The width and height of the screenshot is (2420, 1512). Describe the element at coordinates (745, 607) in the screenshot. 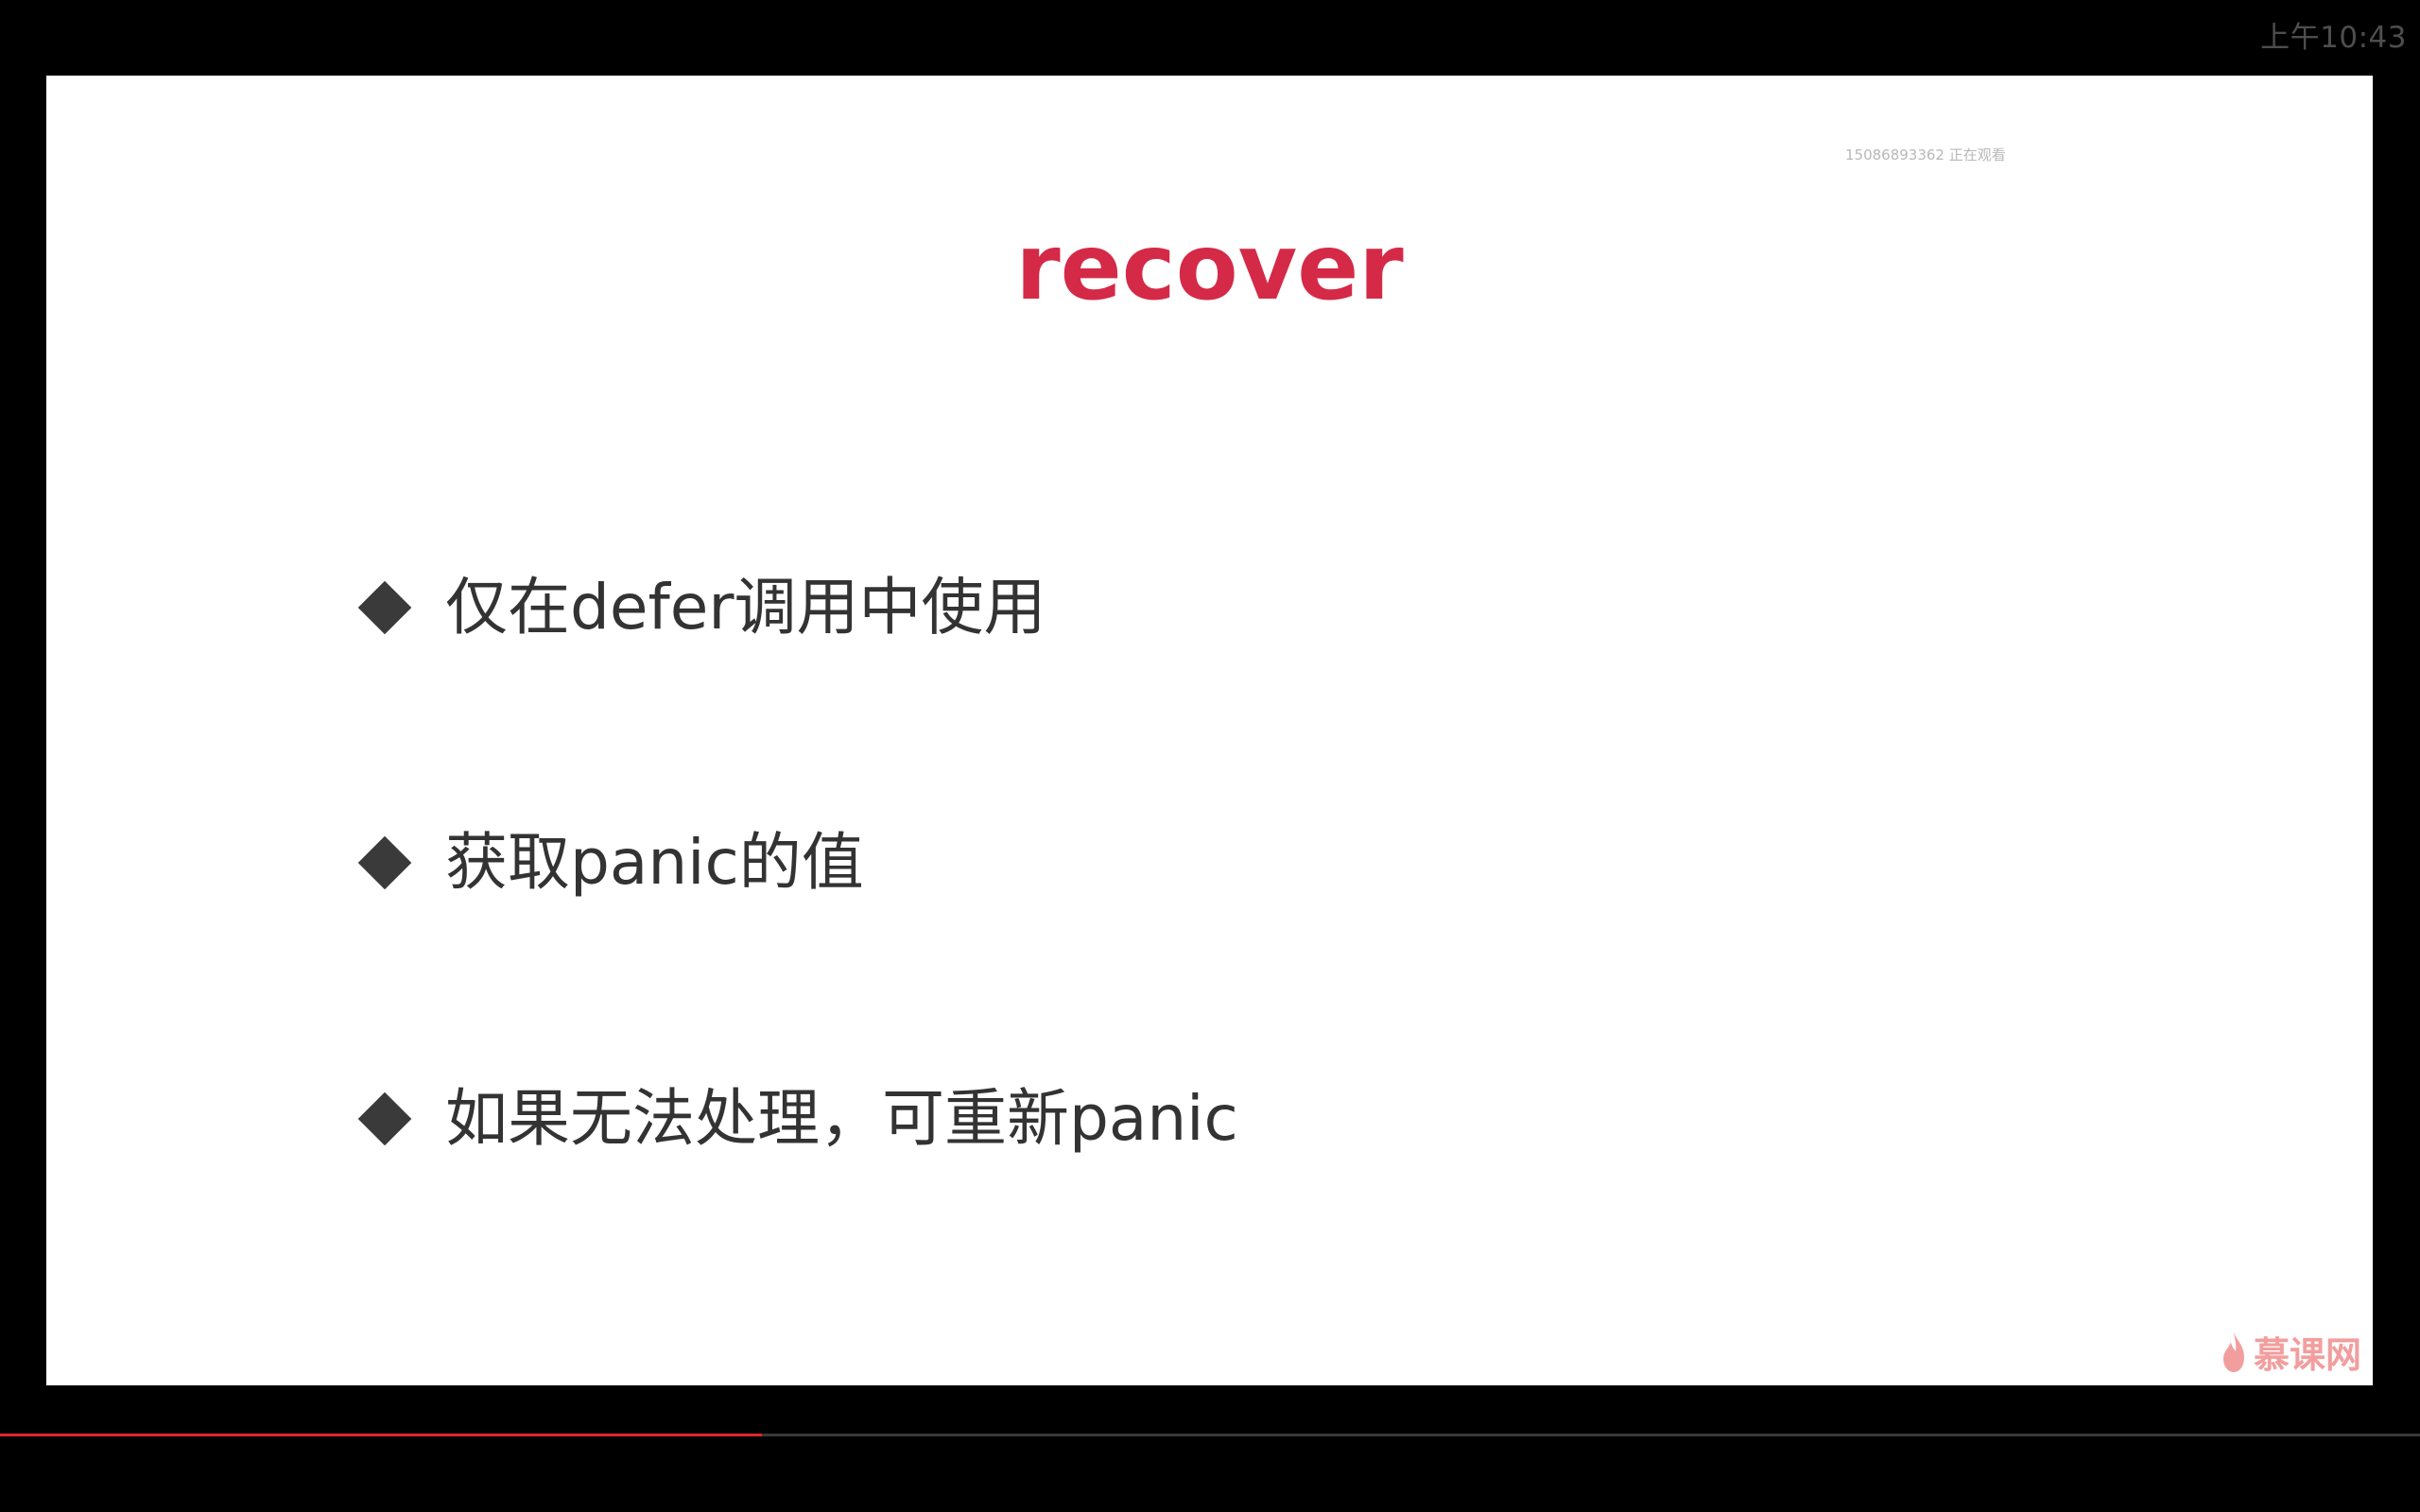

I see `bullet-text: 仅在defer调用中使用` at that location.